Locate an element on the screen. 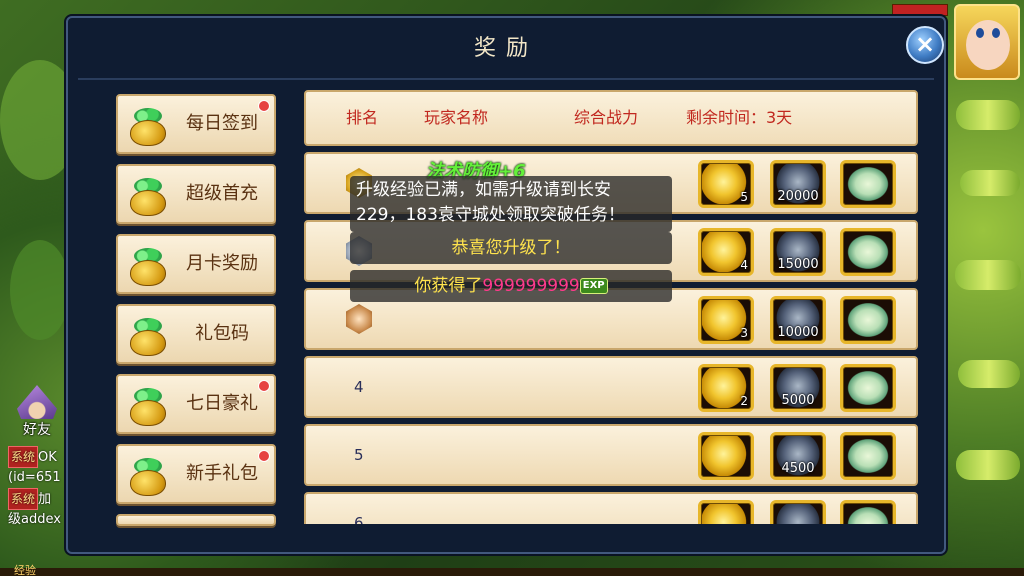  gain-value: 999999999 is located at coordinates (531, 286).